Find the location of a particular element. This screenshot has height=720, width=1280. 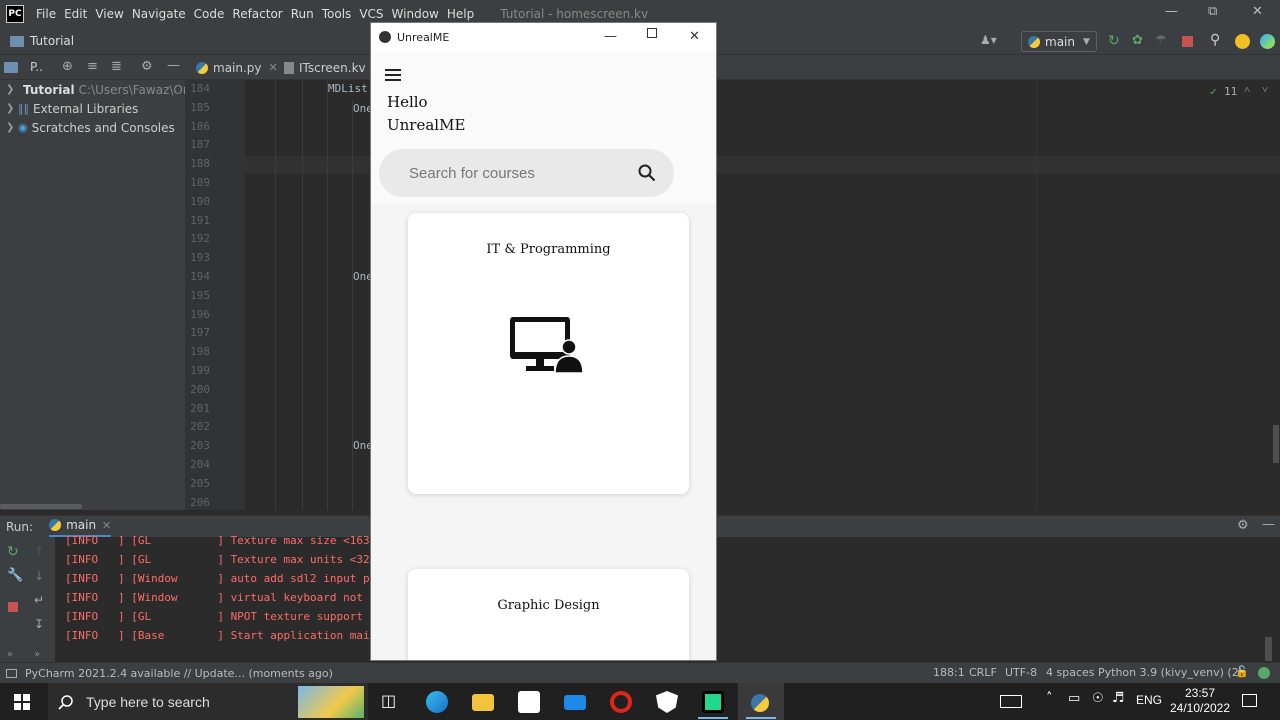

store-icon is located at coordinates (529, 702).